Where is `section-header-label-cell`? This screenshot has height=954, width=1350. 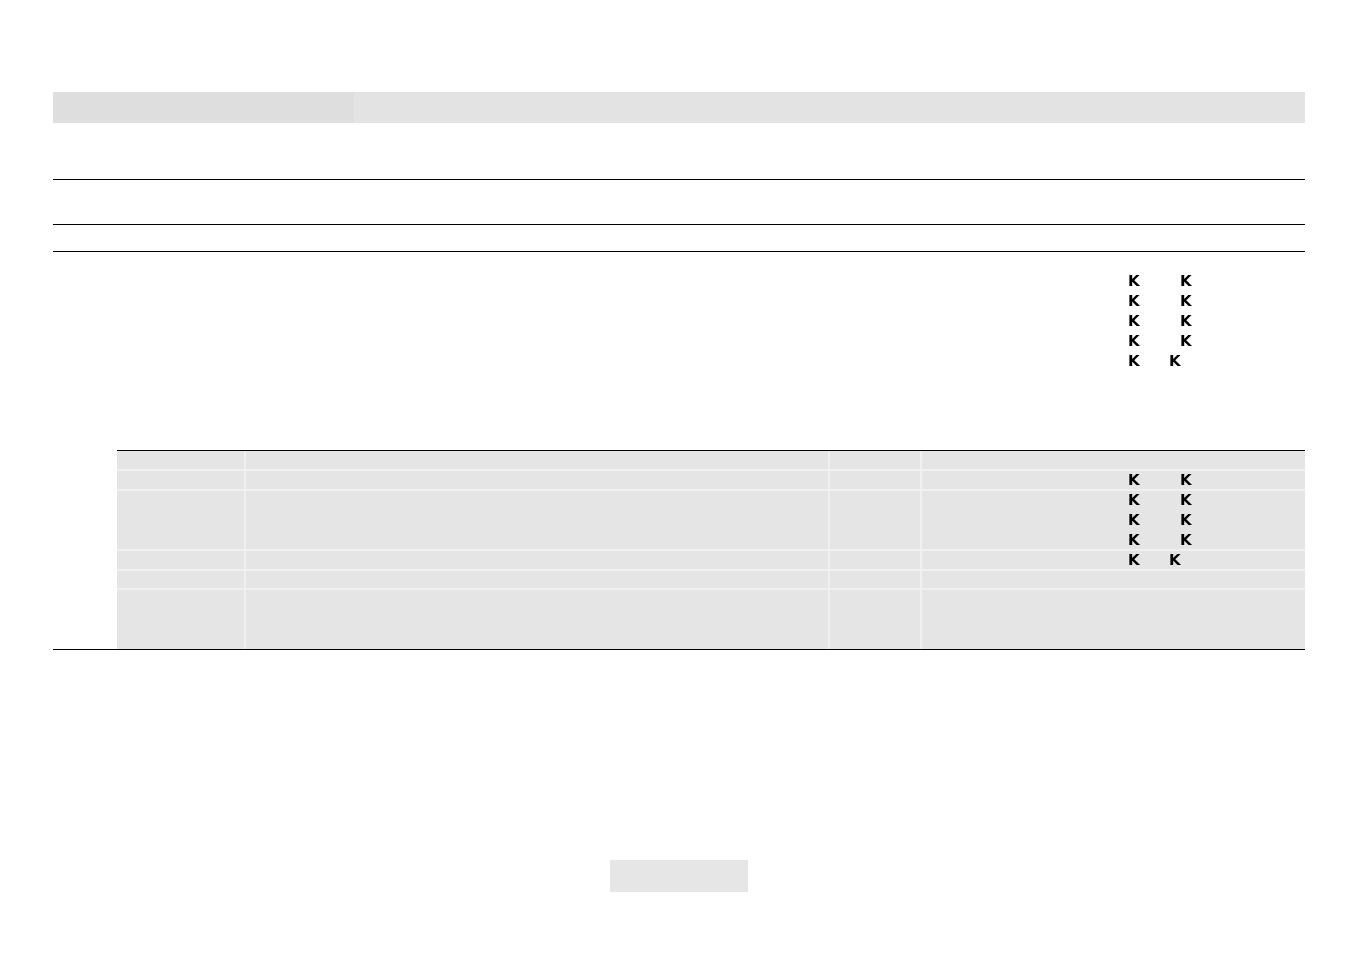
section-header-label-cell is located at coordinates (203, 107).